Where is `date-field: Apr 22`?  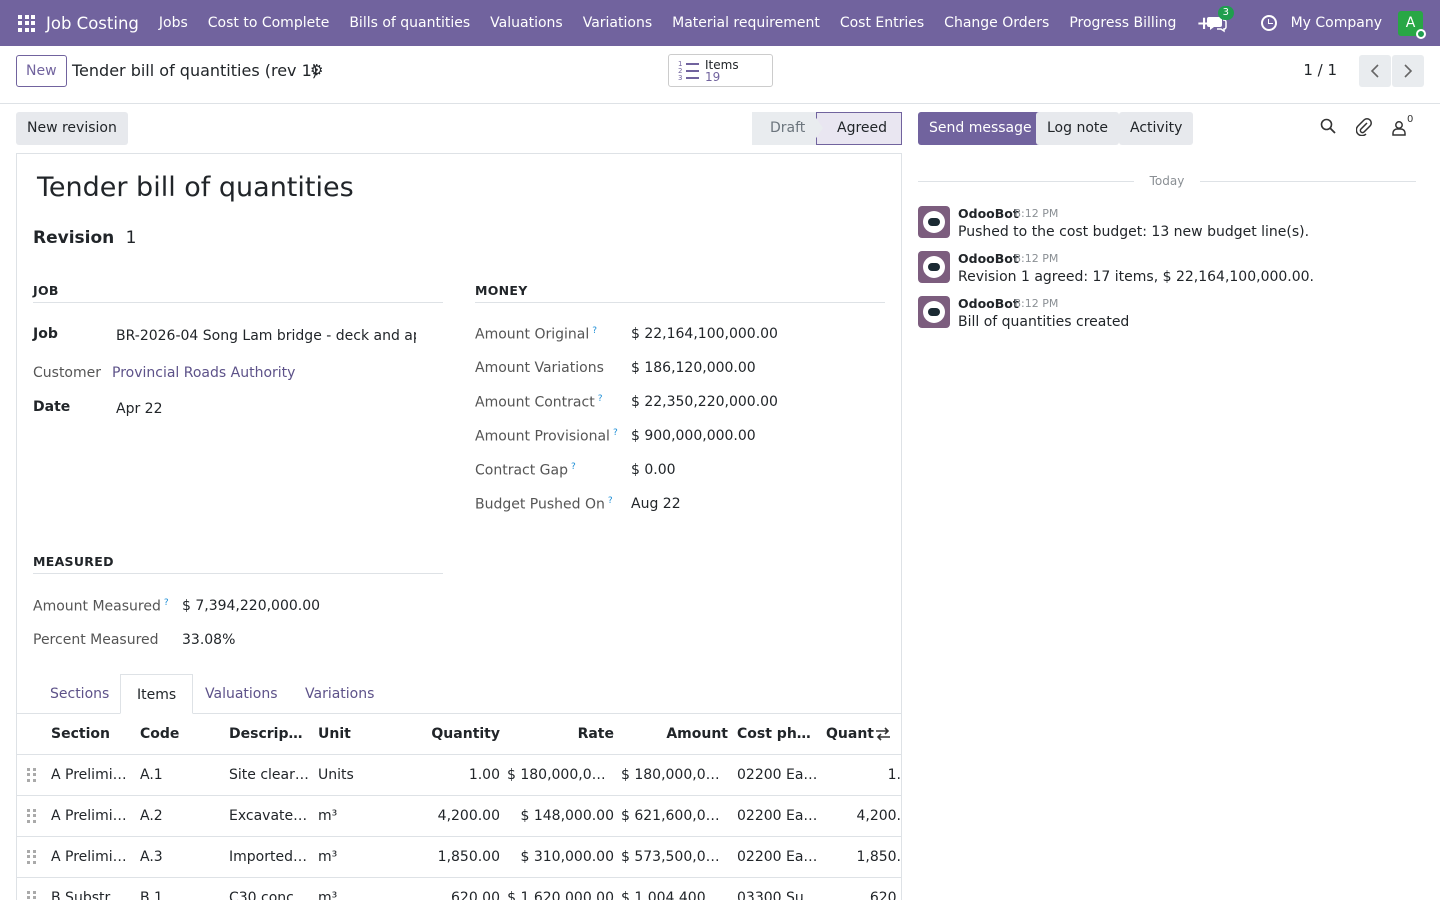 date-field: Apr 22 is located at coordinates (139, 409).